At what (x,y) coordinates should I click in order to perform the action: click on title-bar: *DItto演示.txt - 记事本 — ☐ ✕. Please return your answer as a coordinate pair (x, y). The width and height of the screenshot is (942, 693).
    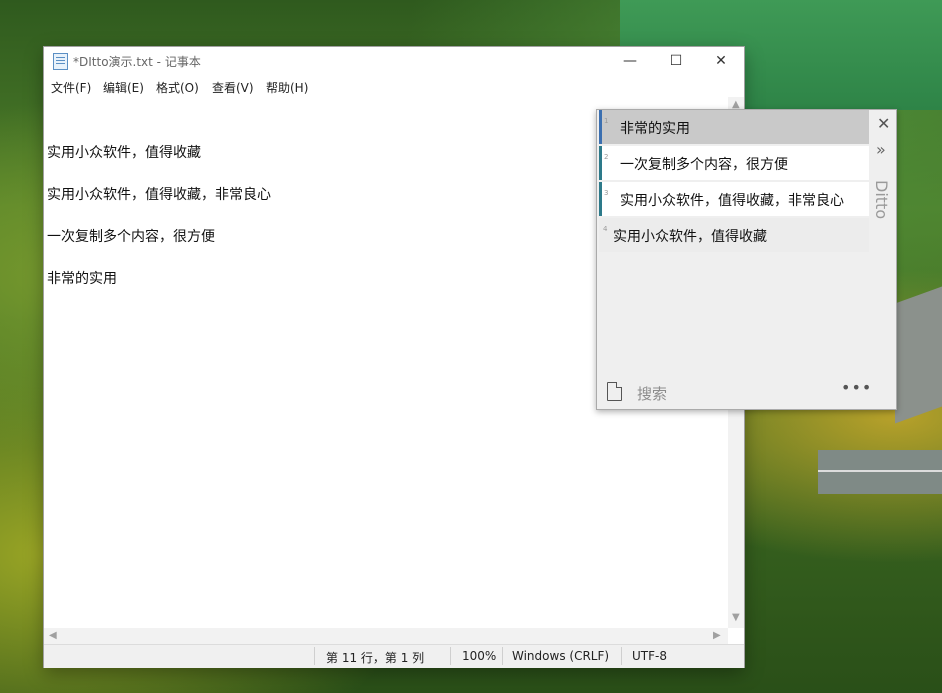
    Looking at the image, I should click on (394, 61).